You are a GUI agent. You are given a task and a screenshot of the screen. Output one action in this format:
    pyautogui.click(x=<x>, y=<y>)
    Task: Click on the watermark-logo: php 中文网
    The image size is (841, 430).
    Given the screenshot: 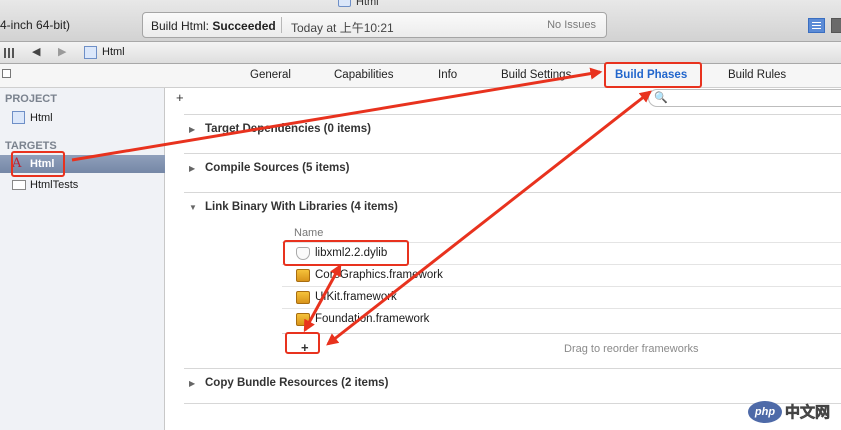 What is the action you would take?
    pyautogui.click(x=794, y=414)
    